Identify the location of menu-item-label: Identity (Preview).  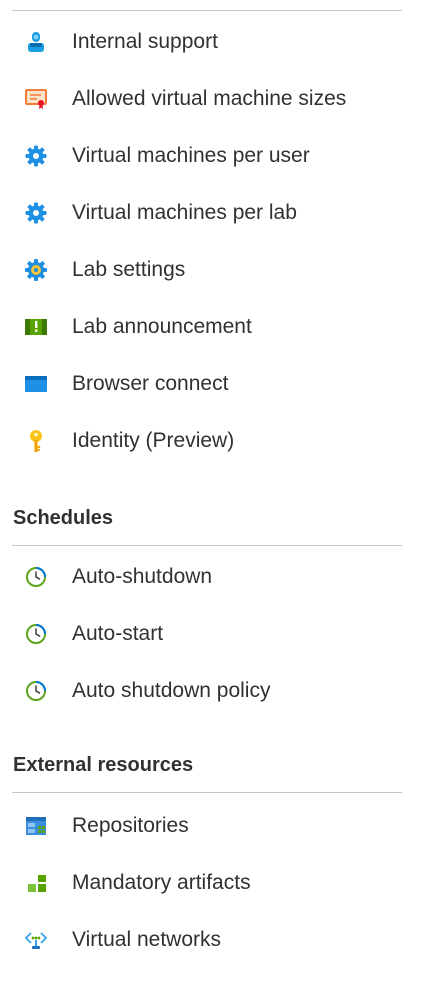
(153, 440).